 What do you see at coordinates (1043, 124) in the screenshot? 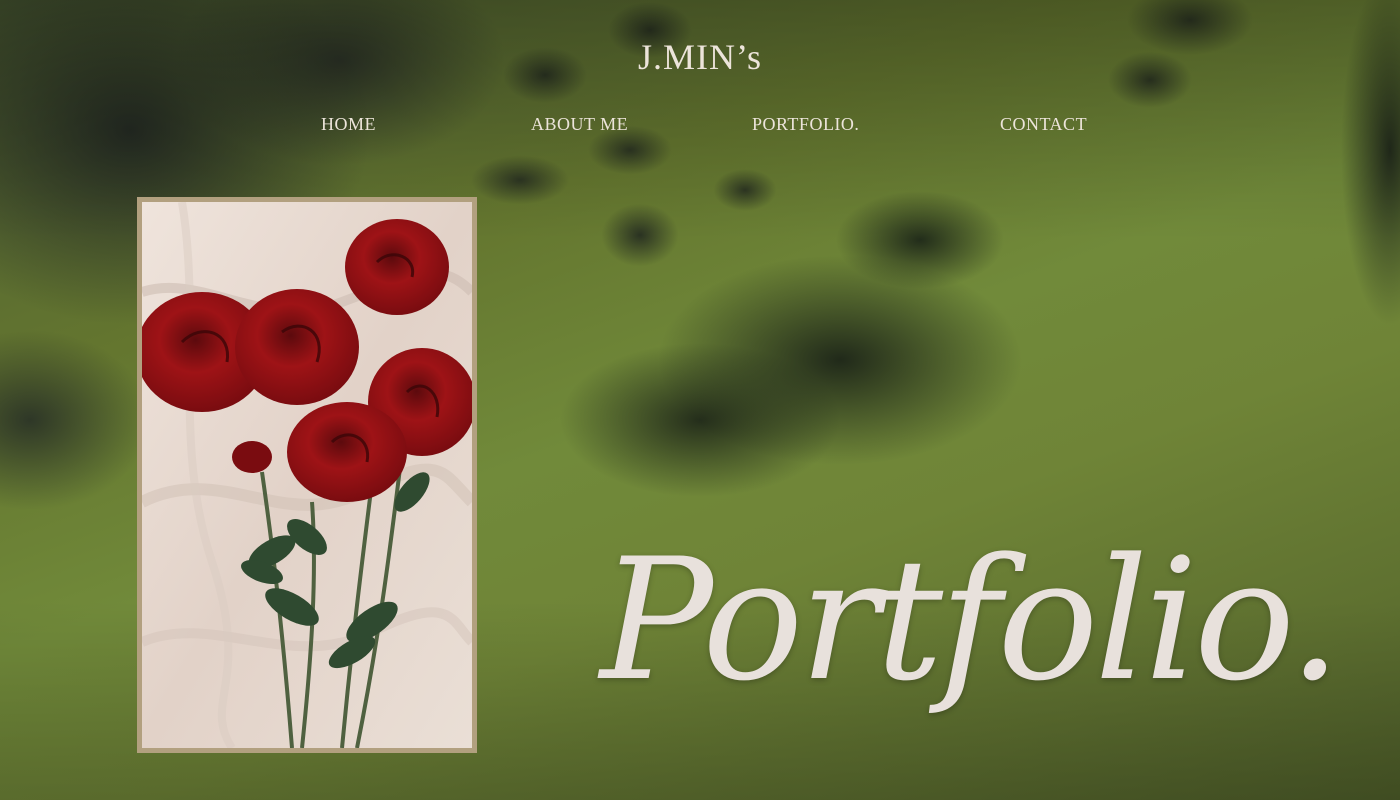
I see `nav-contact-link: CONTACT` at bounding box center [1043, 124].